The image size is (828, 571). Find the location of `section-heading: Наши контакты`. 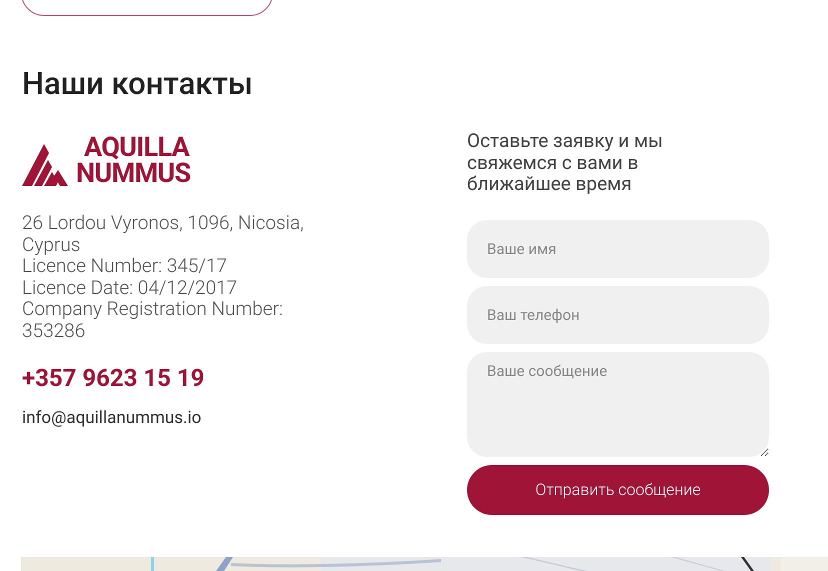

section-heading: Наши контакты is located at coordinates (138, 84).